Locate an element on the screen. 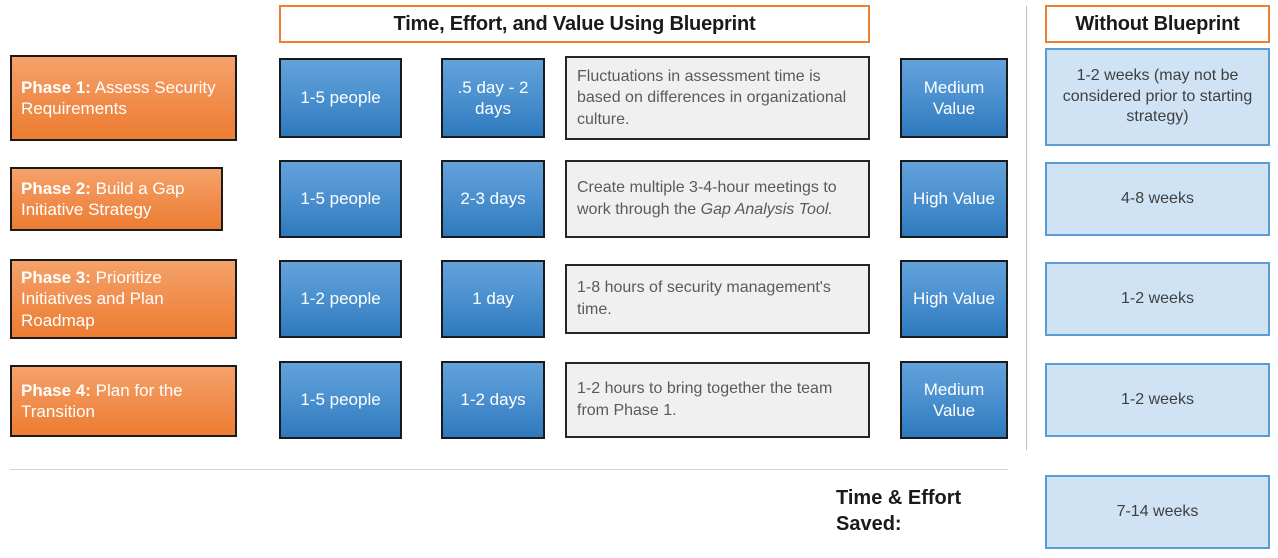 This screenshot has width=1278, height=558. phase-box: Phase 1: Assess Security Requirements is located at coordinates (123, 98).